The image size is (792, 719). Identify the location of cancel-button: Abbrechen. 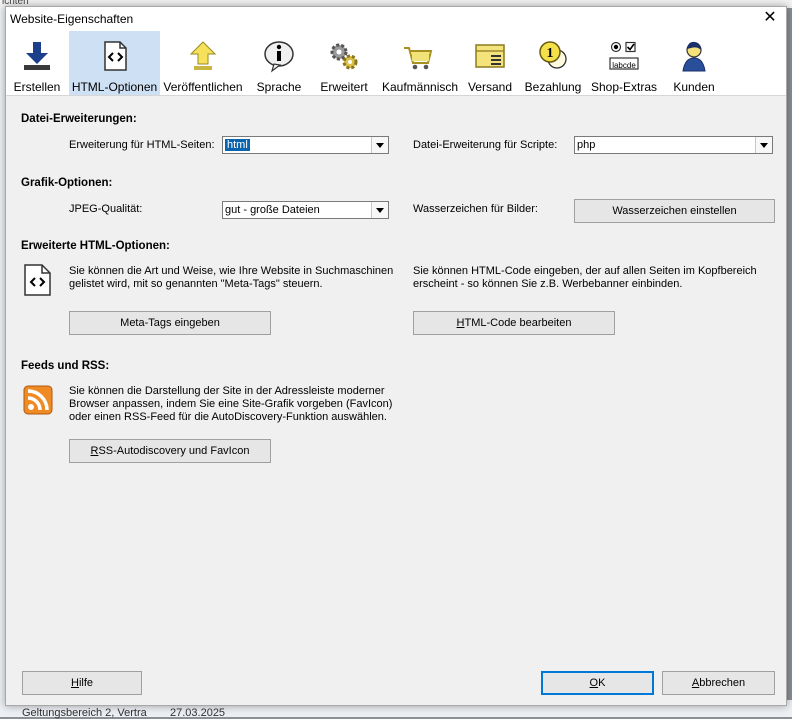
(718, 683).